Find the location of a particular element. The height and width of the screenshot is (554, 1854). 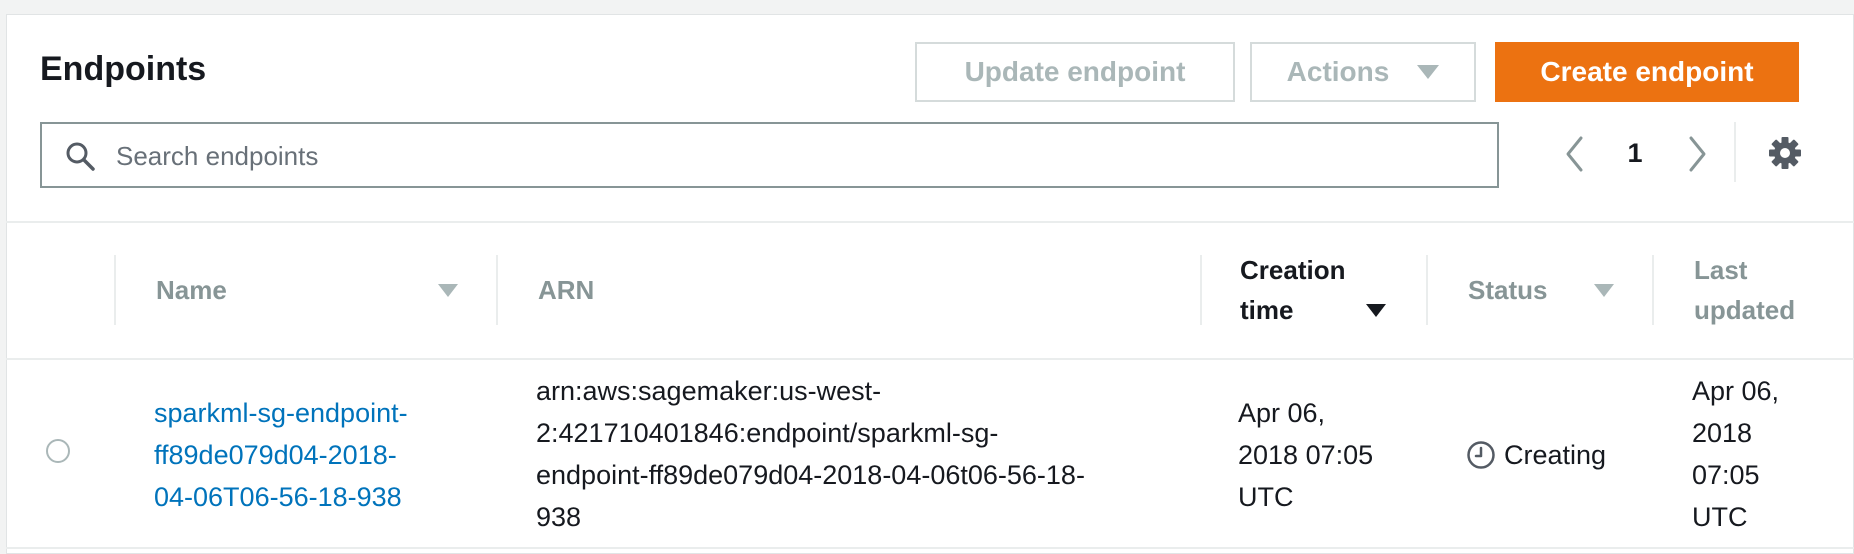

last-updated-line: 2018 is located at coordinates (1722, 433).